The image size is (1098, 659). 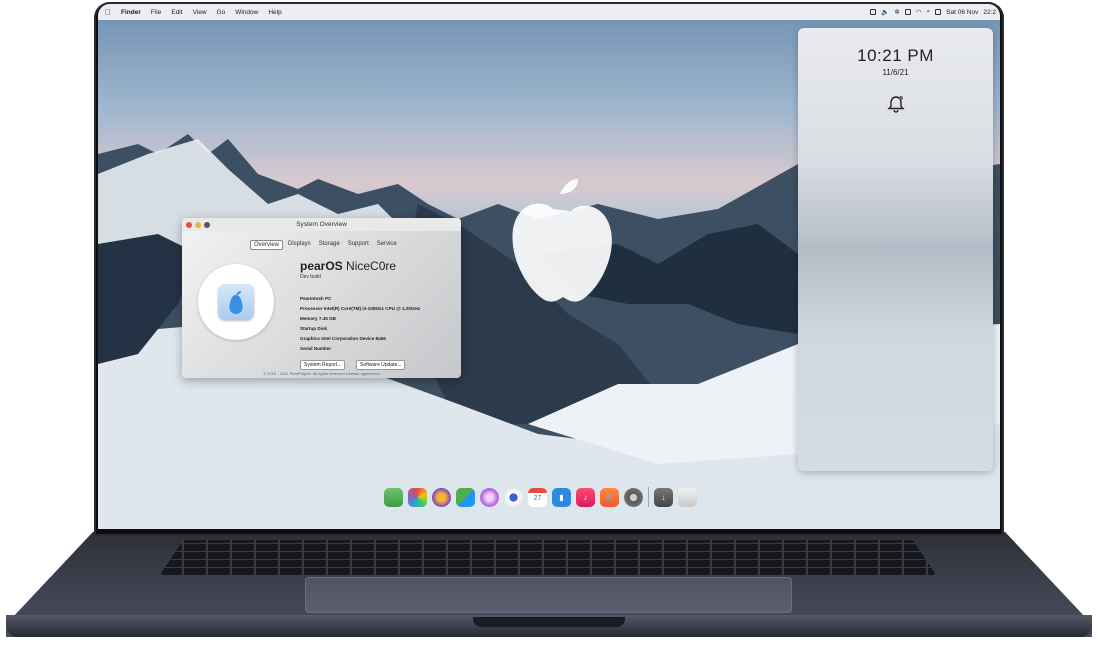 I want to click on camera-icon, so click(x=513, y=497).